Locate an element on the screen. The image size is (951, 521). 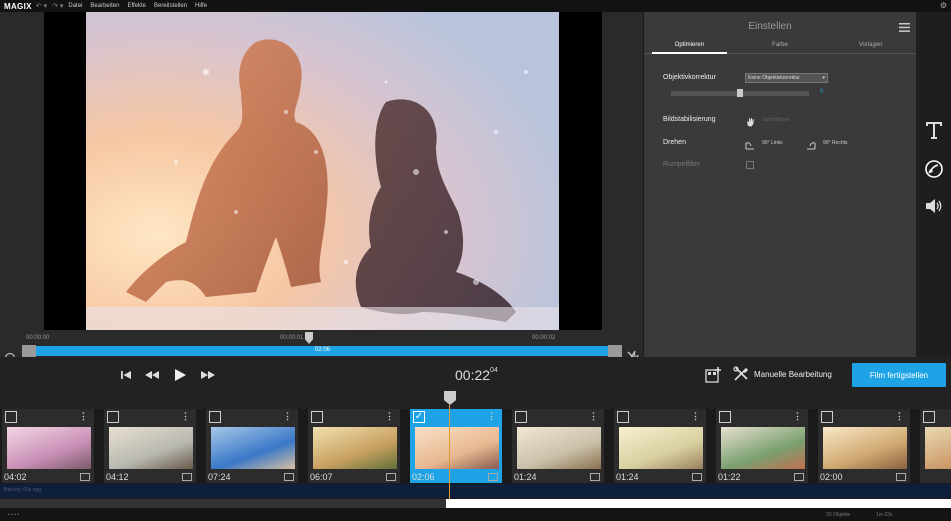
clip-7: ⋮ 01:24 is located at coordinates (660, 446).